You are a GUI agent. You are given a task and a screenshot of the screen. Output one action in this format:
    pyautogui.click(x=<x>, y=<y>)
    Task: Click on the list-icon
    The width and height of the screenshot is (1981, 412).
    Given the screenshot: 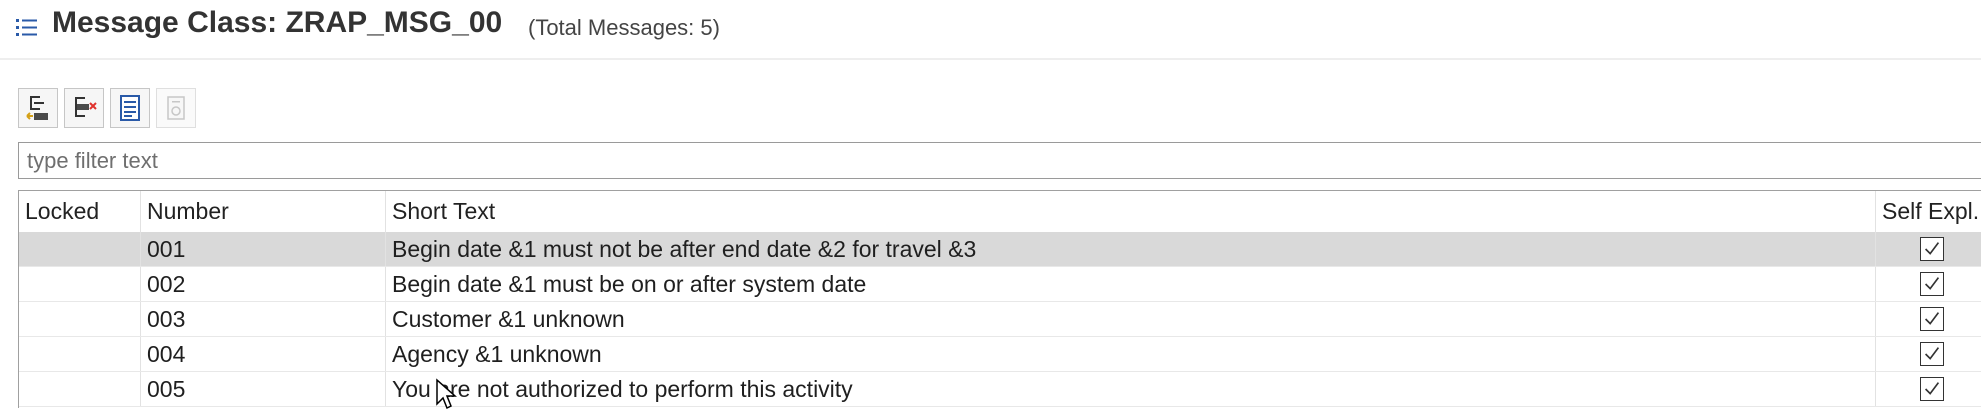 What is the action you would take?
    pyautogui.click(x=26, y=27)
    